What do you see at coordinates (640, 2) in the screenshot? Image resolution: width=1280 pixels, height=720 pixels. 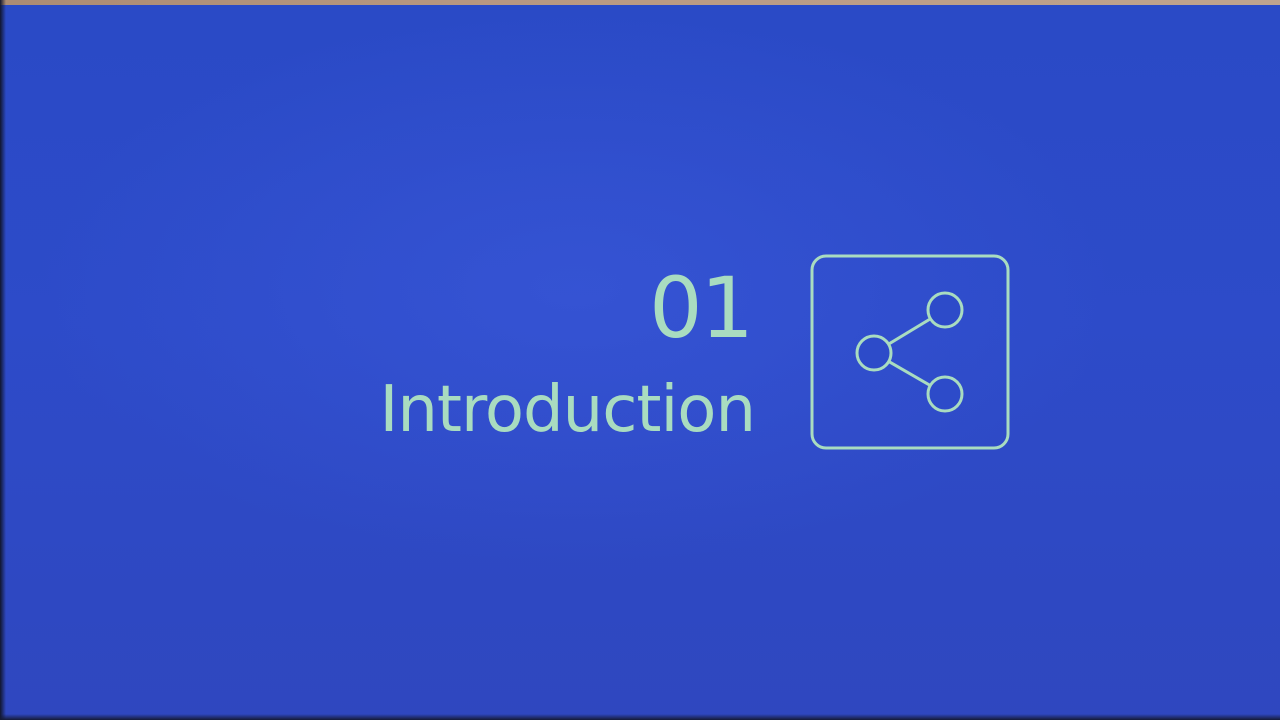 I see `top-window-strip` at bounding box center [640, 2].